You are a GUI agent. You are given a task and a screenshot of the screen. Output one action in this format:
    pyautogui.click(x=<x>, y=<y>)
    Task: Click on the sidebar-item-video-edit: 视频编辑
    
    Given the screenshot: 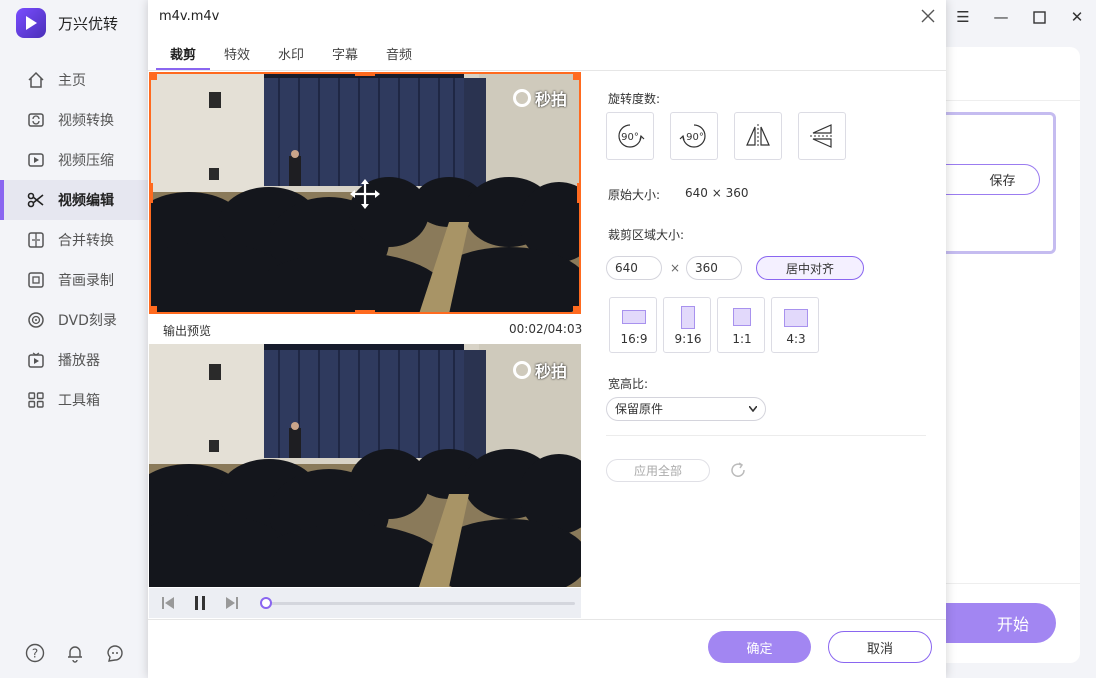 What is the action you would take?
    pyautogui.click(x=74, y=200)
    